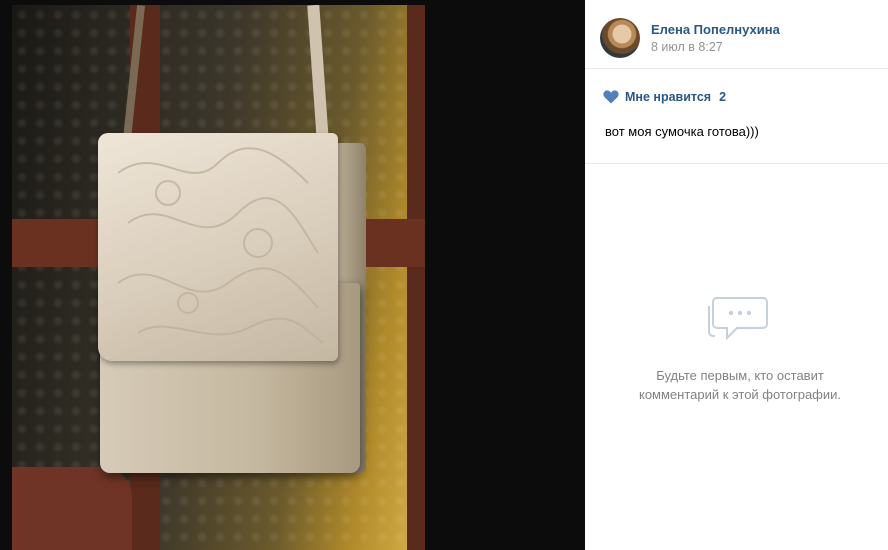 The image size is (888, 550). Describe the element at coordinates (668, 97) in the screenshot. I see `like-label: Мне нравится` at that location.